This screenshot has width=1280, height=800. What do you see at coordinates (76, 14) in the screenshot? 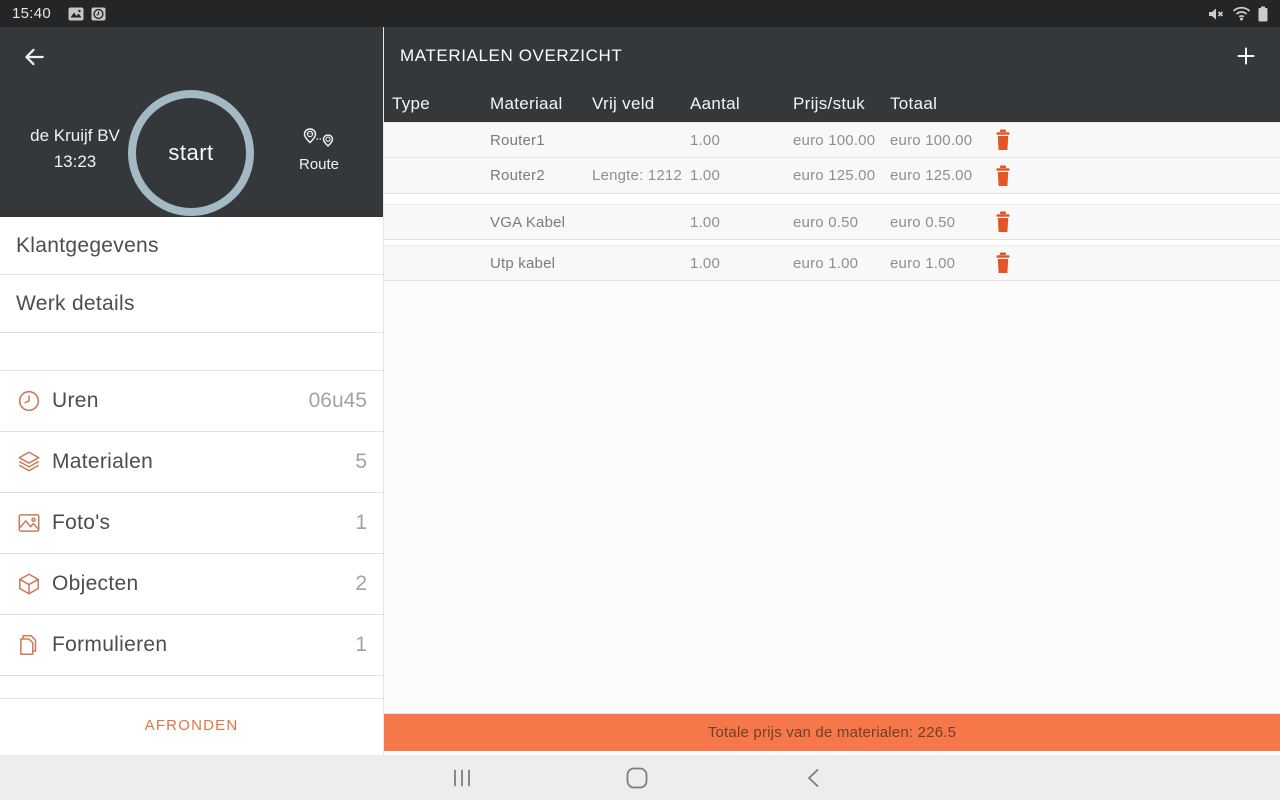
I see `picture-notification-icon` at bounding box center [76, 14].